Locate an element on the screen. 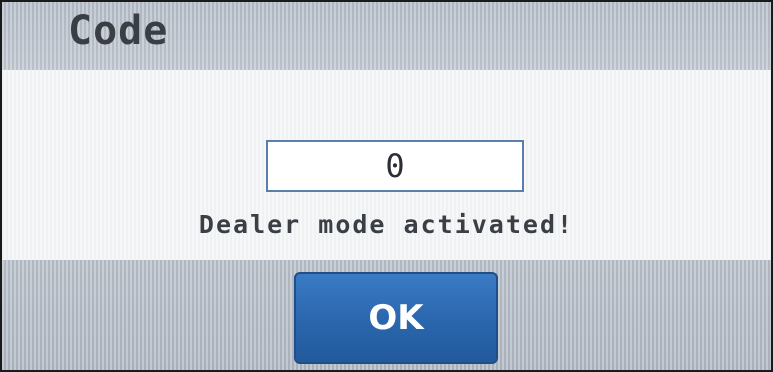 The height and width of the screenshot is (372, 773). ok-button: OK is located at coordinates (396, 318).